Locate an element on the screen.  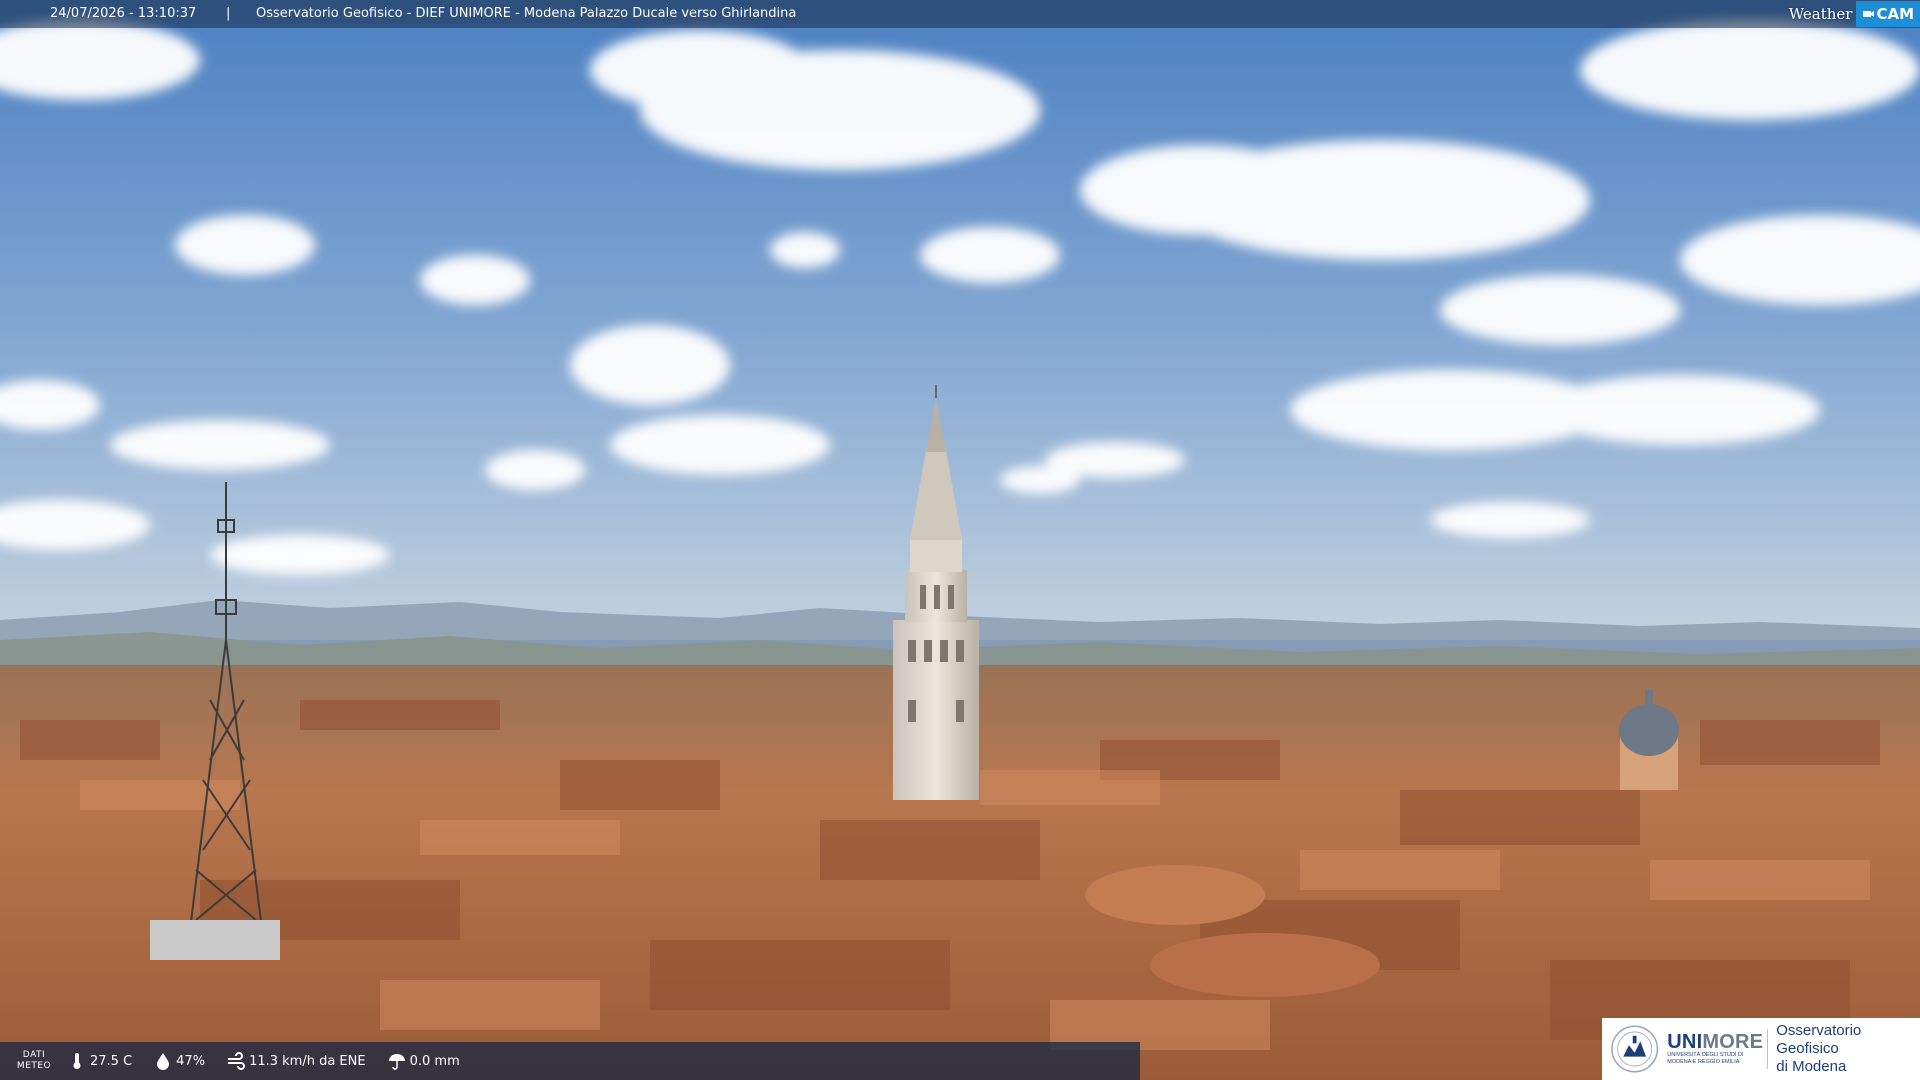
rain-readout: 0.0 mm is located at coordinates (424, 1061).